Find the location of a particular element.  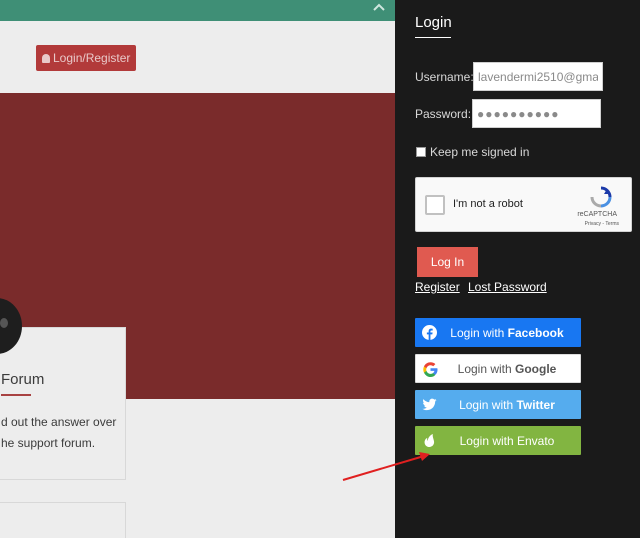

facebook-label-brand: Facebook is located at coordinates (535, 332).